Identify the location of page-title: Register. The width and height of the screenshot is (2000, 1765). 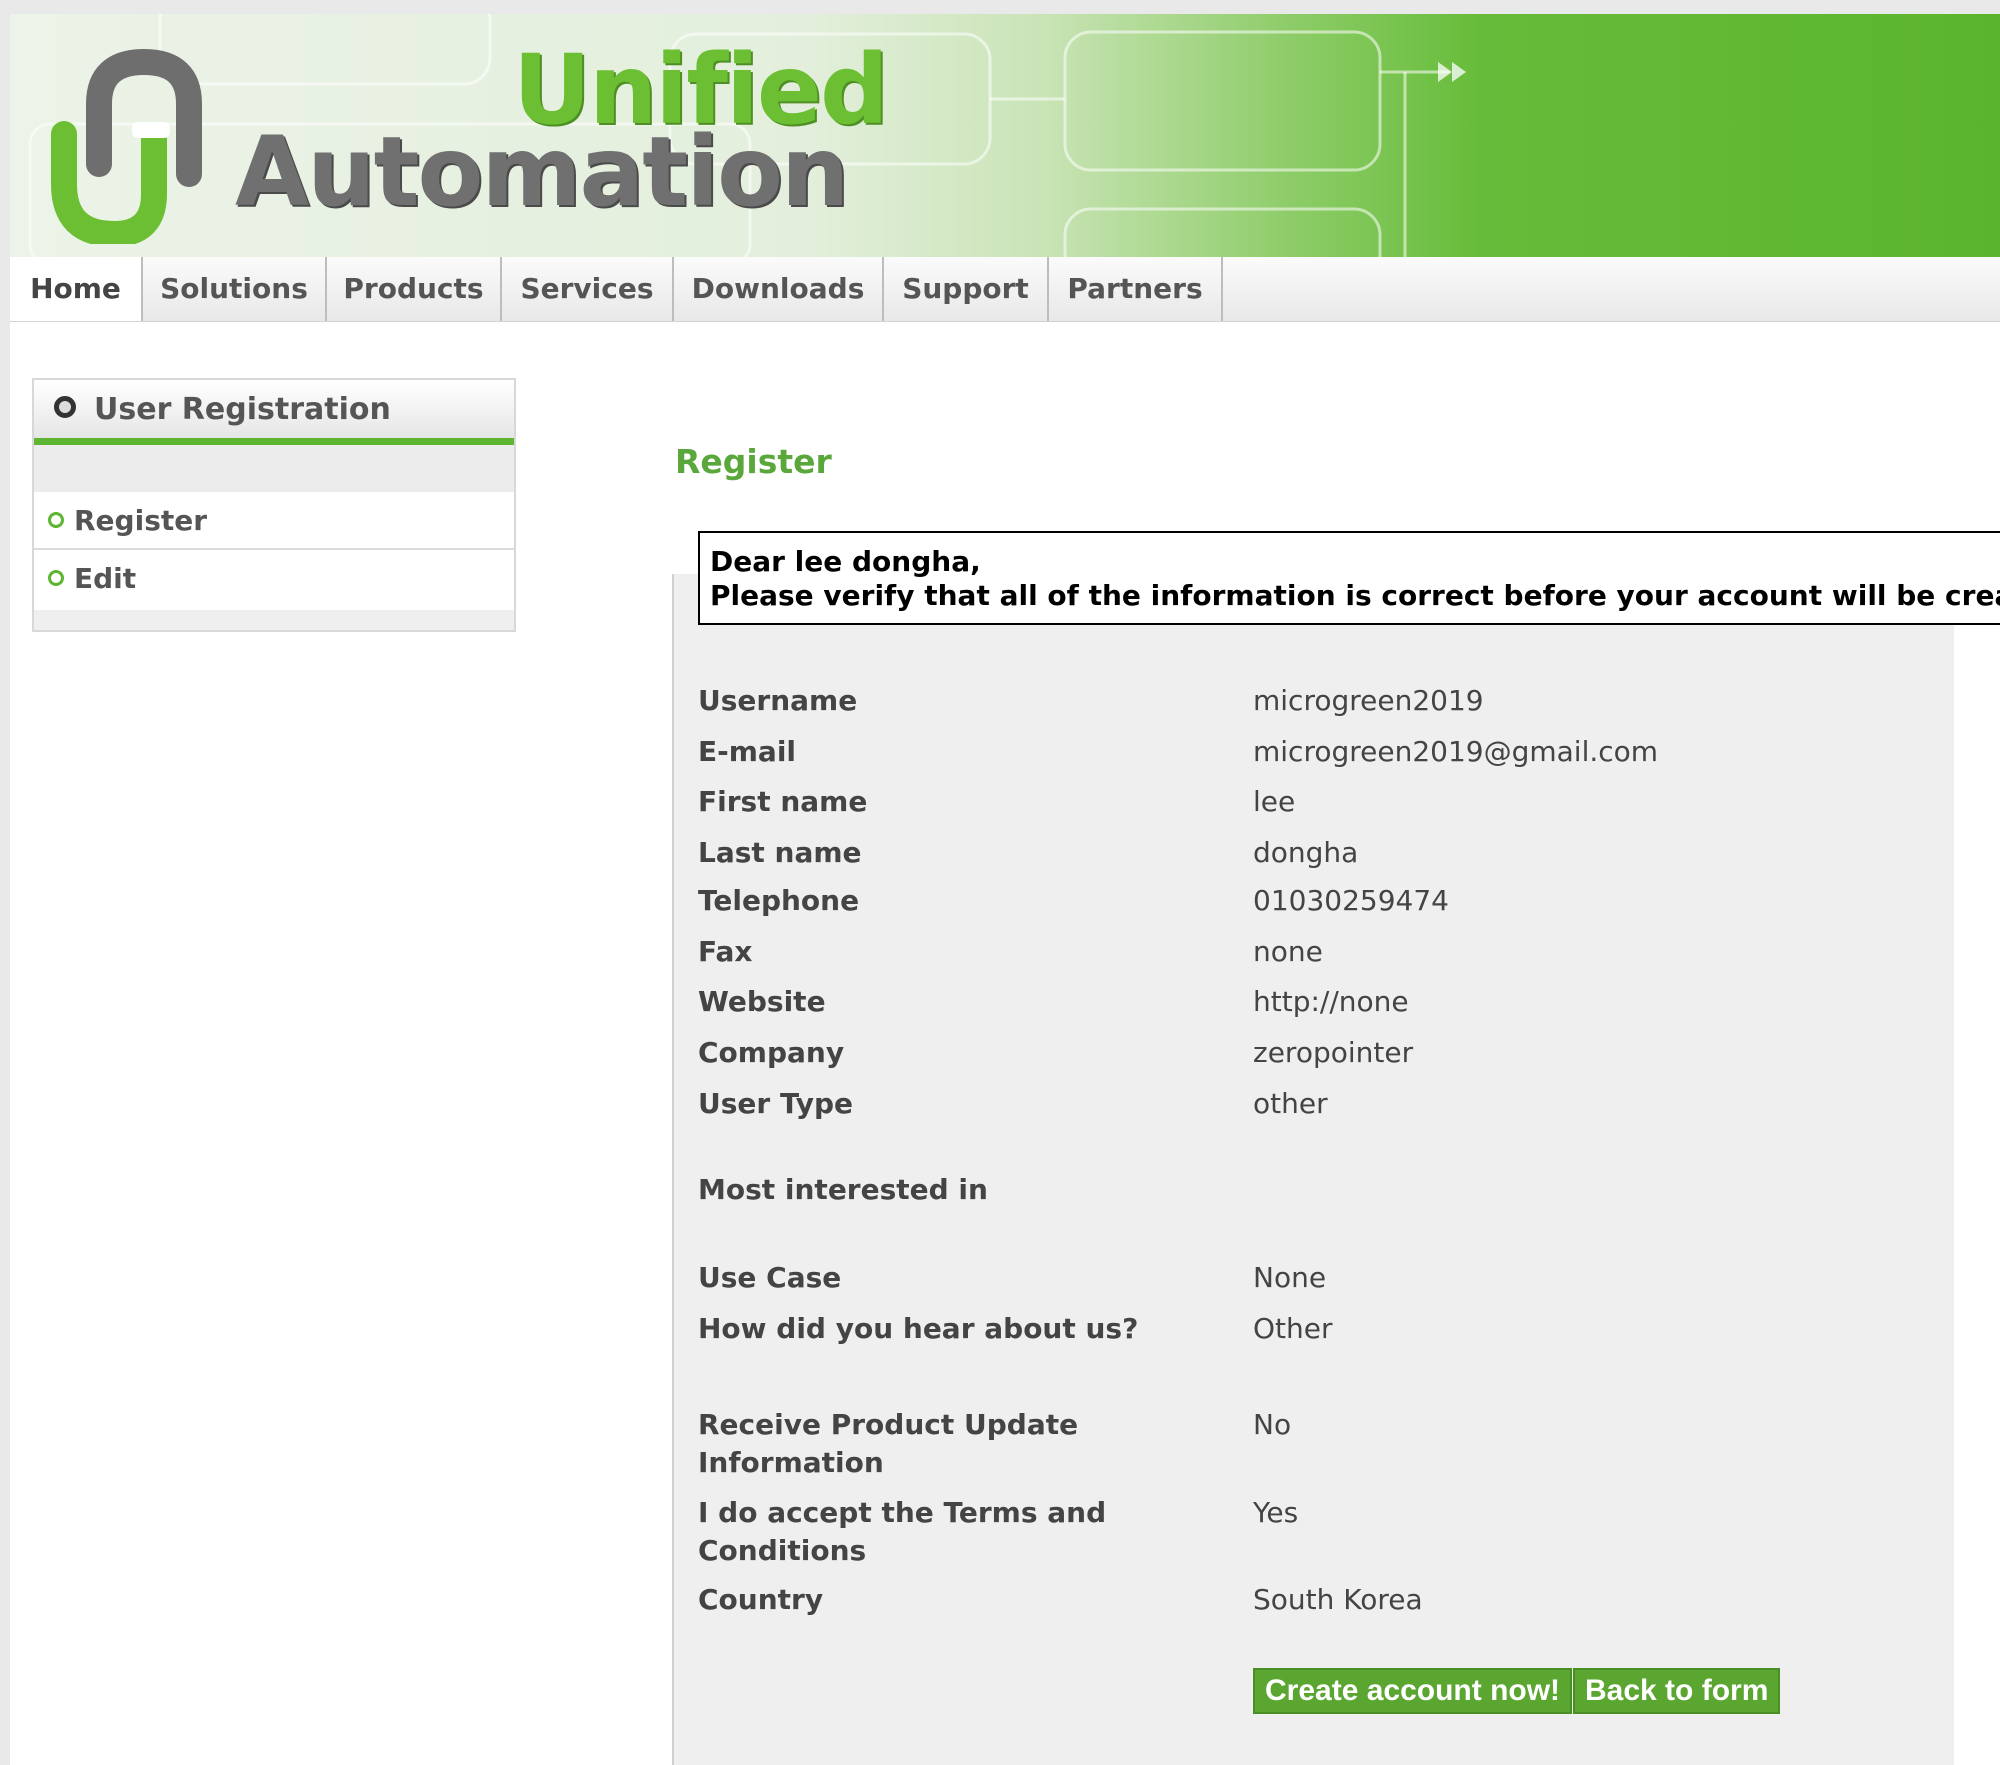
(753, 461).